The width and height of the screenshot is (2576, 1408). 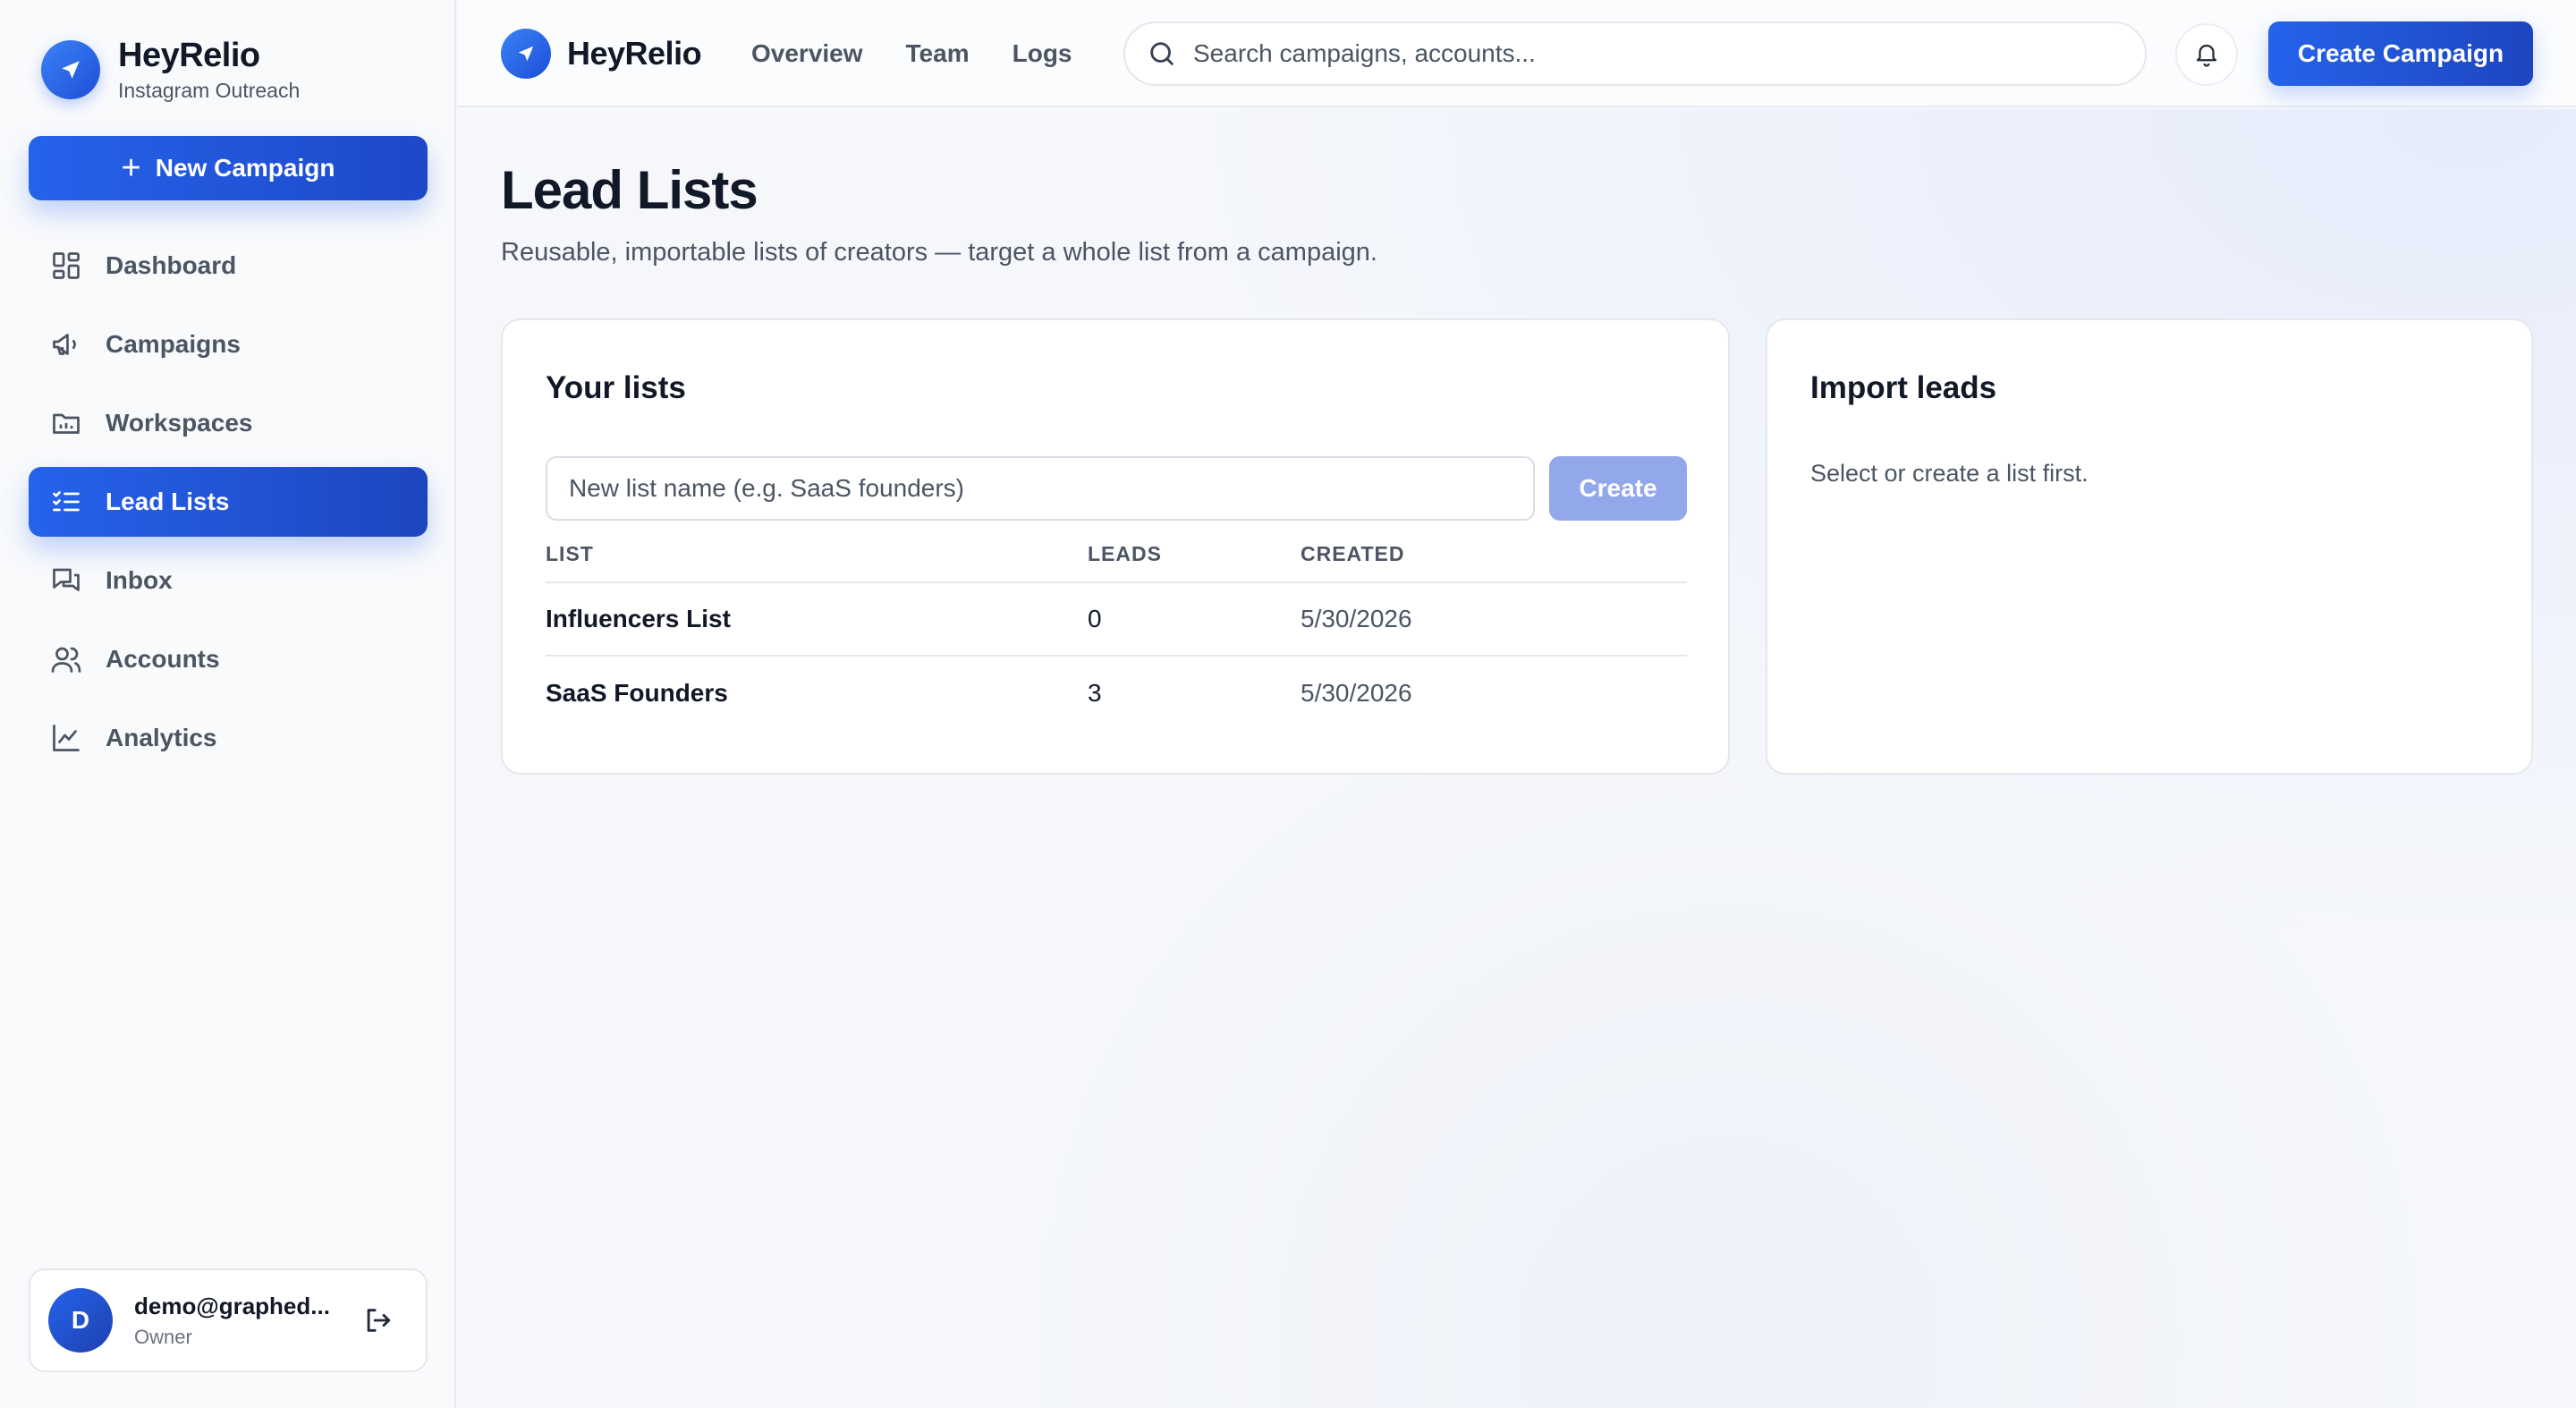 What do you see at coordinates (570, 553) in the screenshot?
I see `column-header-list: LIST` at bounding box center [570, 553].